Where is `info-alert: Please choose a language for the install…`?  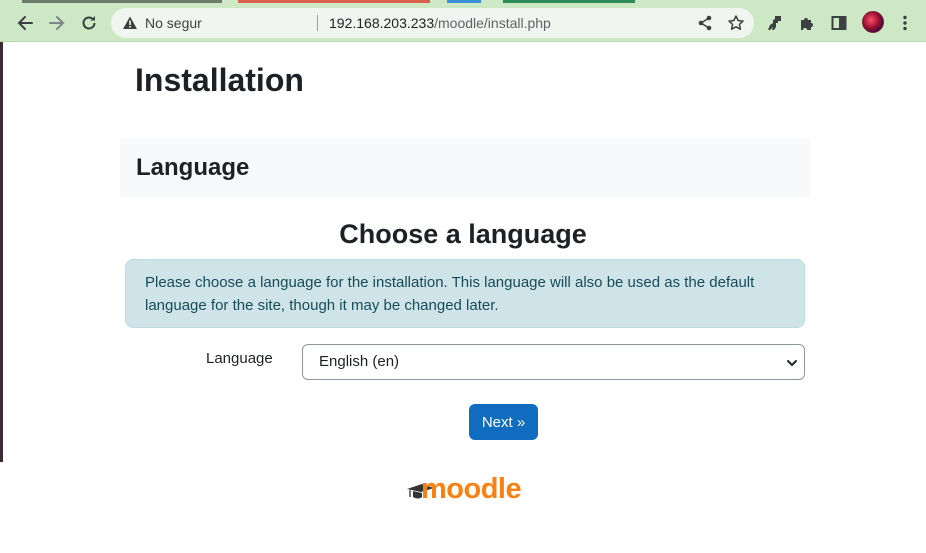
info-alert: Please choose a language for the install… is located at coordinates (465, 293).